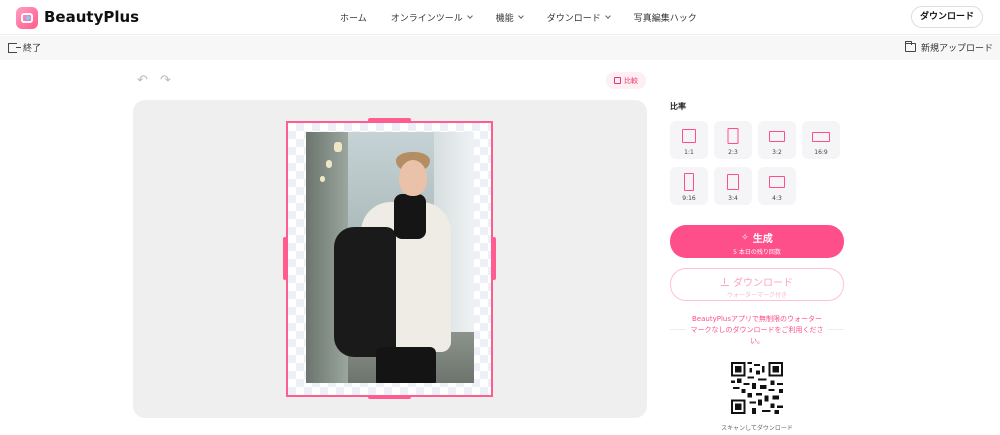 This screenshot has height=435, width=1000. What do you see at coordinates (500, 48) in the screenshot?
I see `editor-subbar: 終了 新規アップロード` at bounding box center [500, 48].